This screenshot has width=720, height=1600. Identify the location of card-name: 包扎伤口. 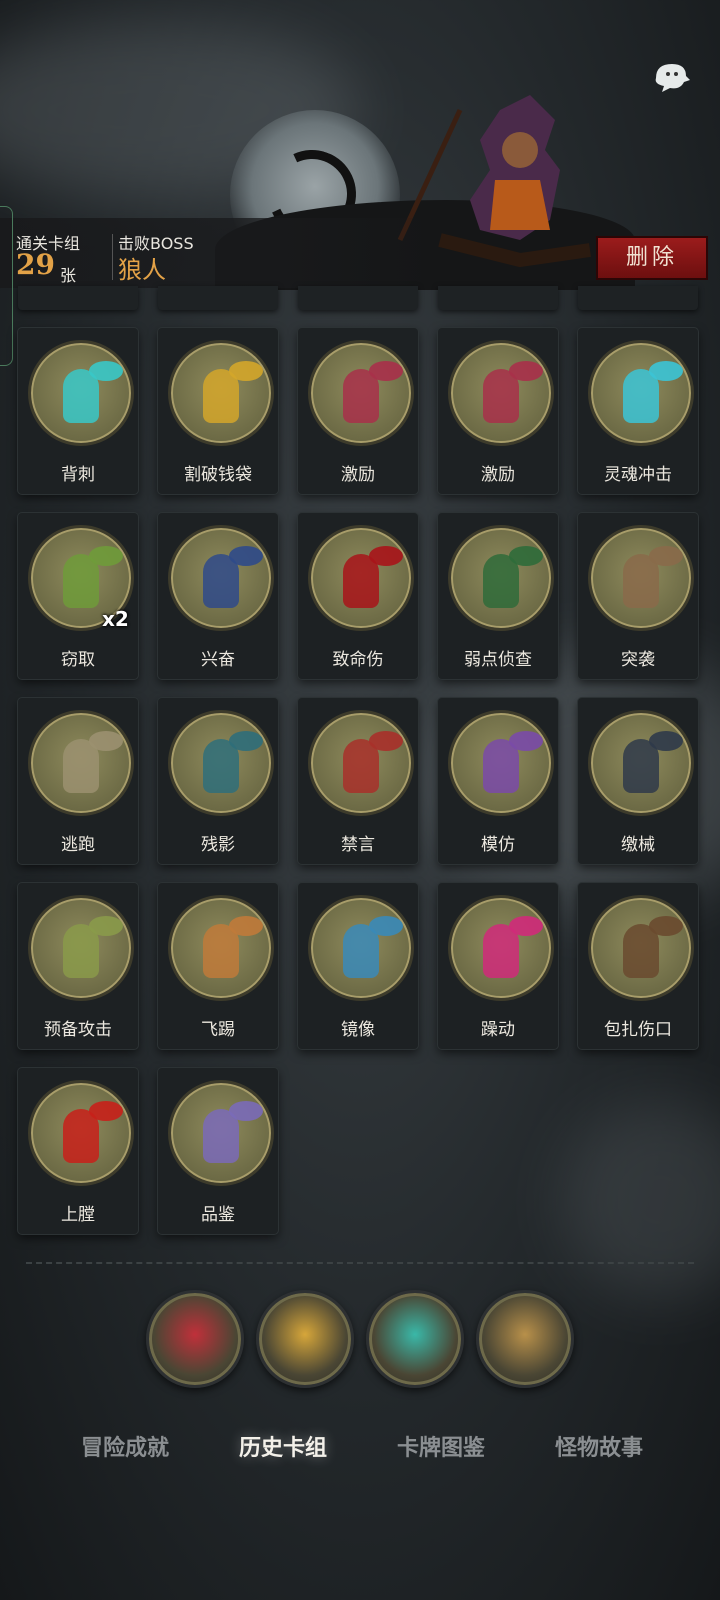
(638, 1030).